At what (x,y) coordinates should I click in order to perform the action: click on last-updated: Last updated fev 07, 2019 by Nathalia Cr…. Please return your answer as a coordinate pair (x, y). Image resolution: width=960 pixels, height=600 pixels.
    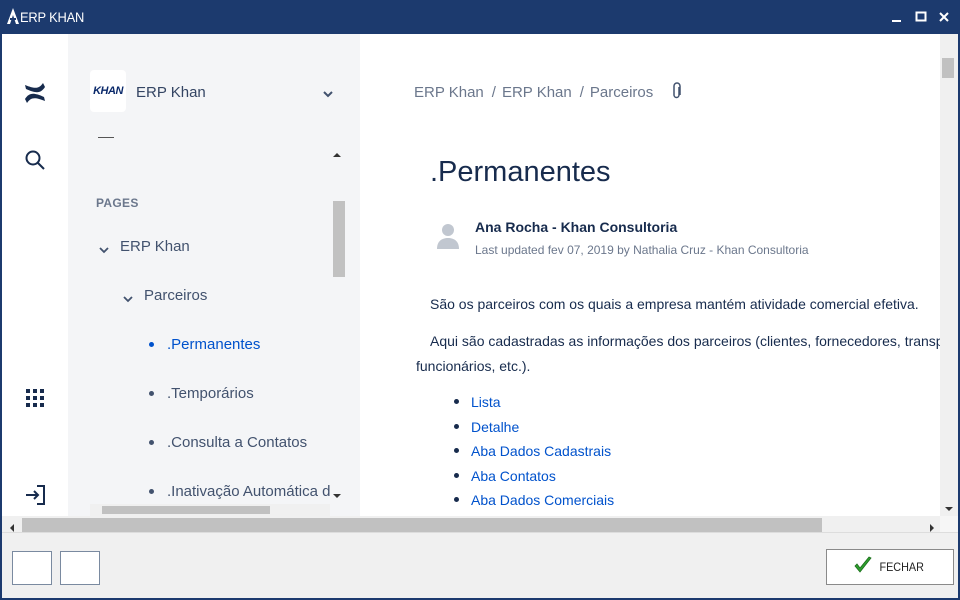
    Looking at the image, I should click on (642, 250).